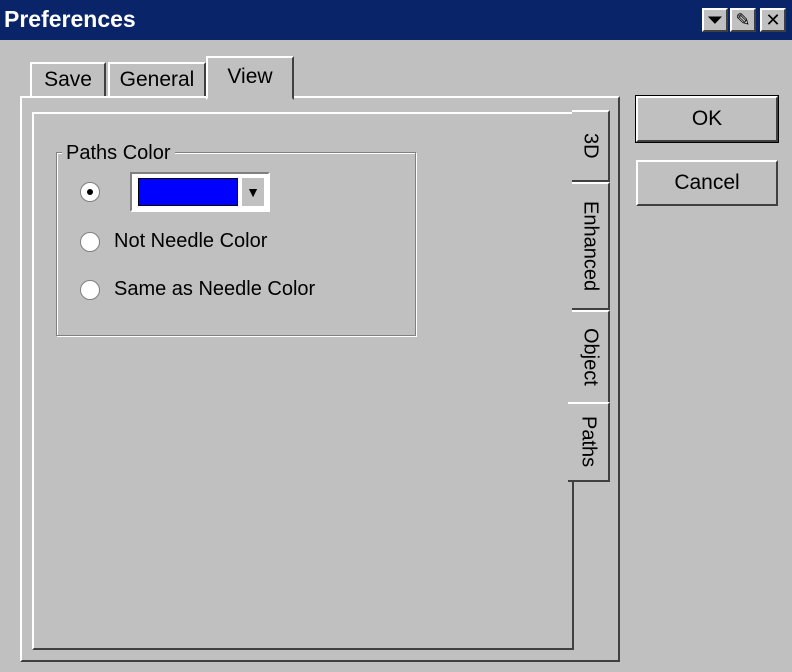  I want to click on close-icon: ✕, so click(773, 20).